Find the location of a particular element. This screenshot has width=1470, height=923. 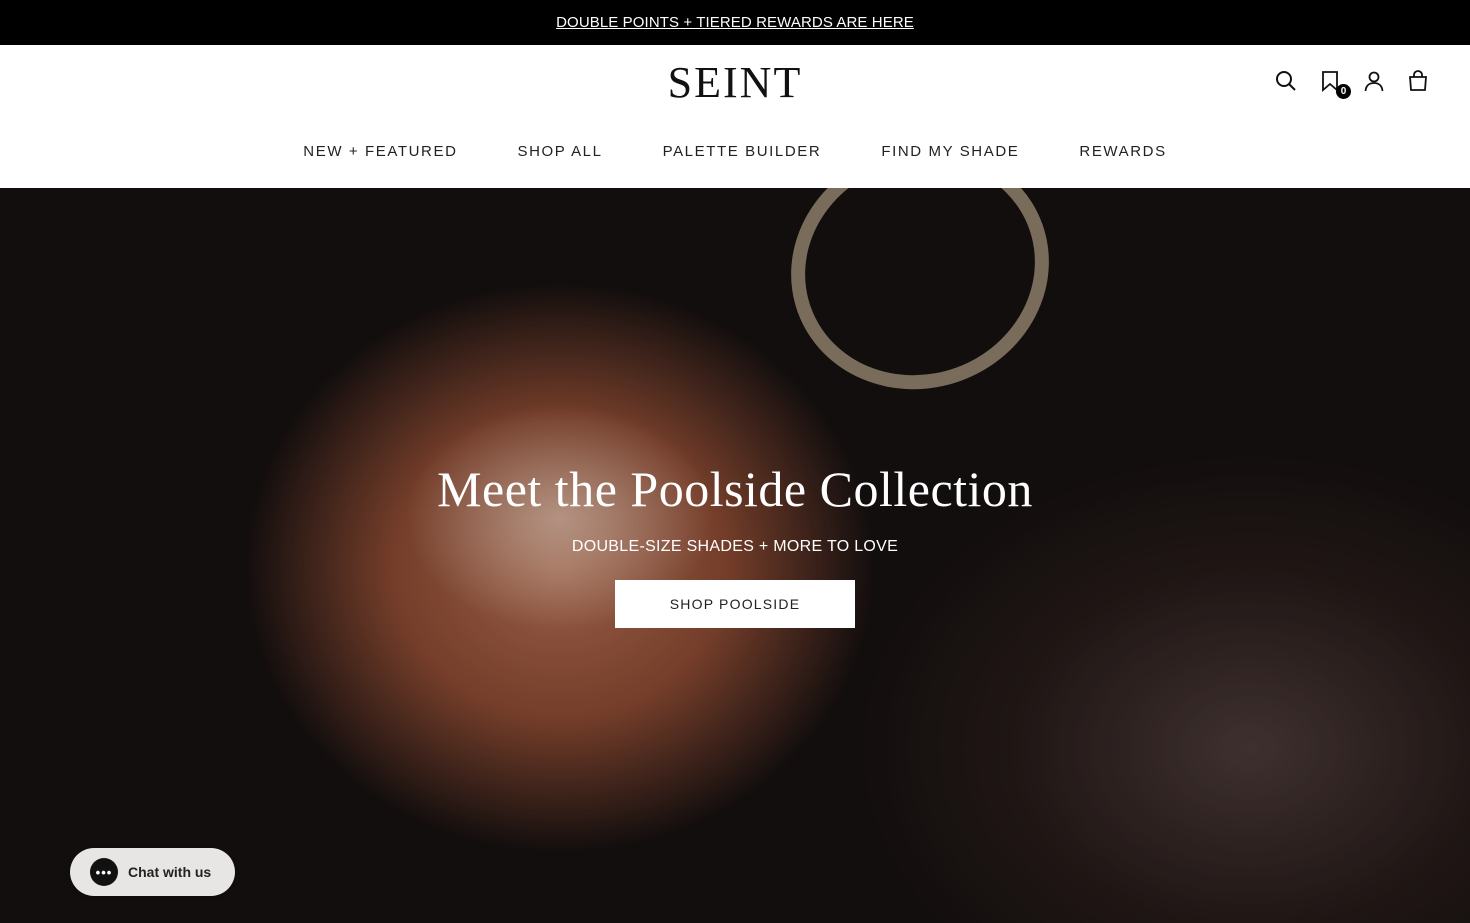

nav-item-shop-all: SHOP ALL is located at coordinates (560, 151).